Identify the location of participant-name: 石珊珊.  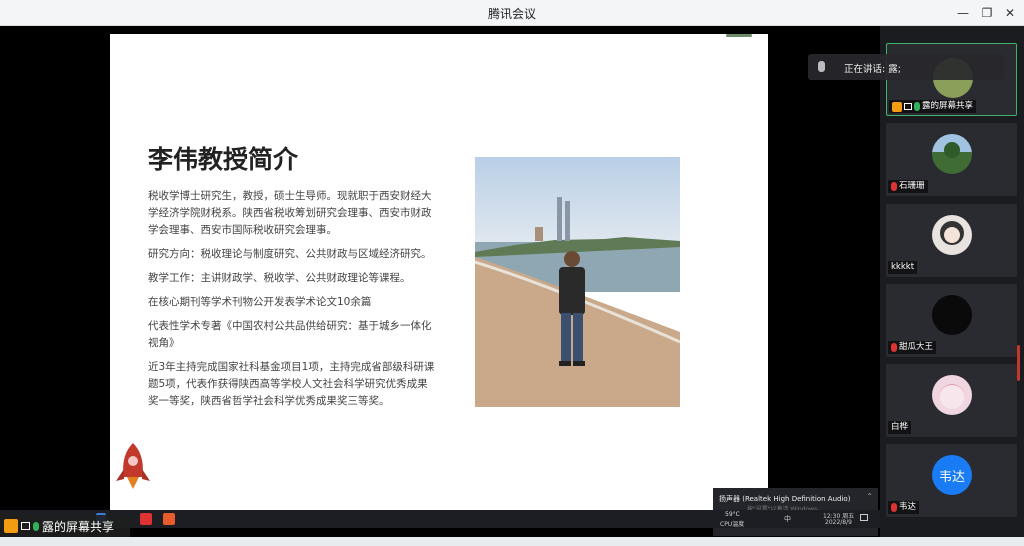
(912, 186).